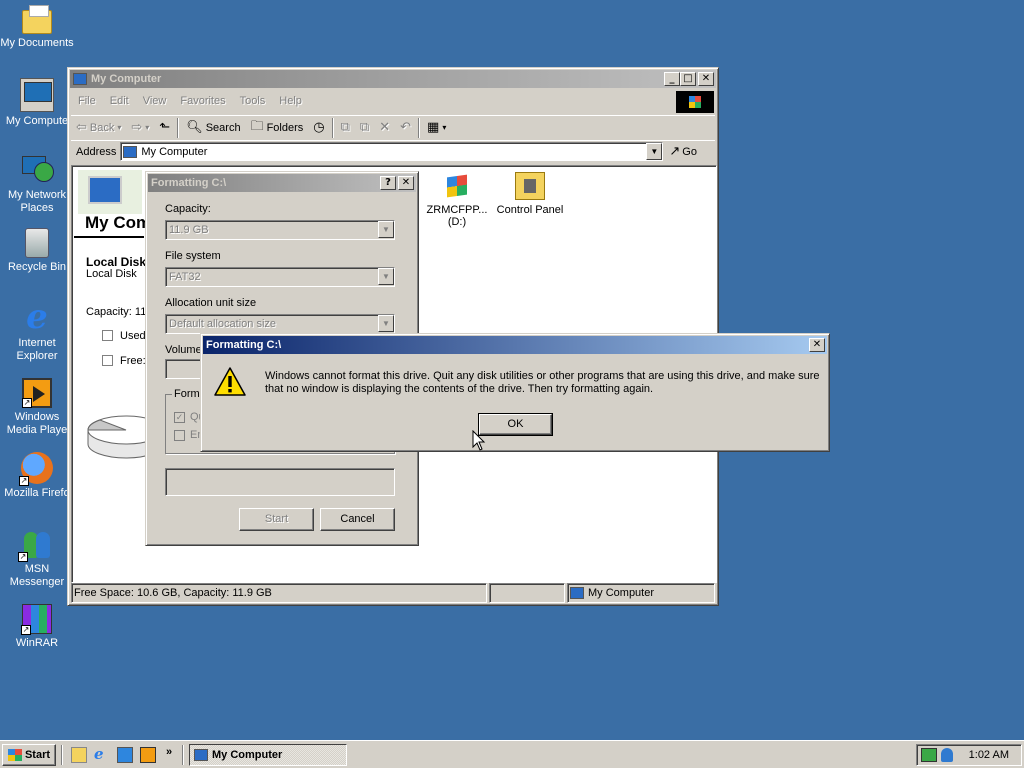 The height and width of the screenshot is (768, 1024). Describe the element at coordinates (345, 127) in the screenshot. I see `move-to-button: ⧉` at that location.